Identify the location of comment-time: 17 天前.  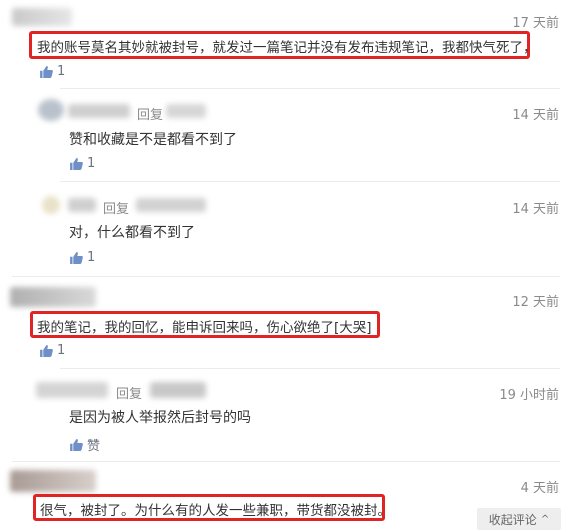
(535, 23).